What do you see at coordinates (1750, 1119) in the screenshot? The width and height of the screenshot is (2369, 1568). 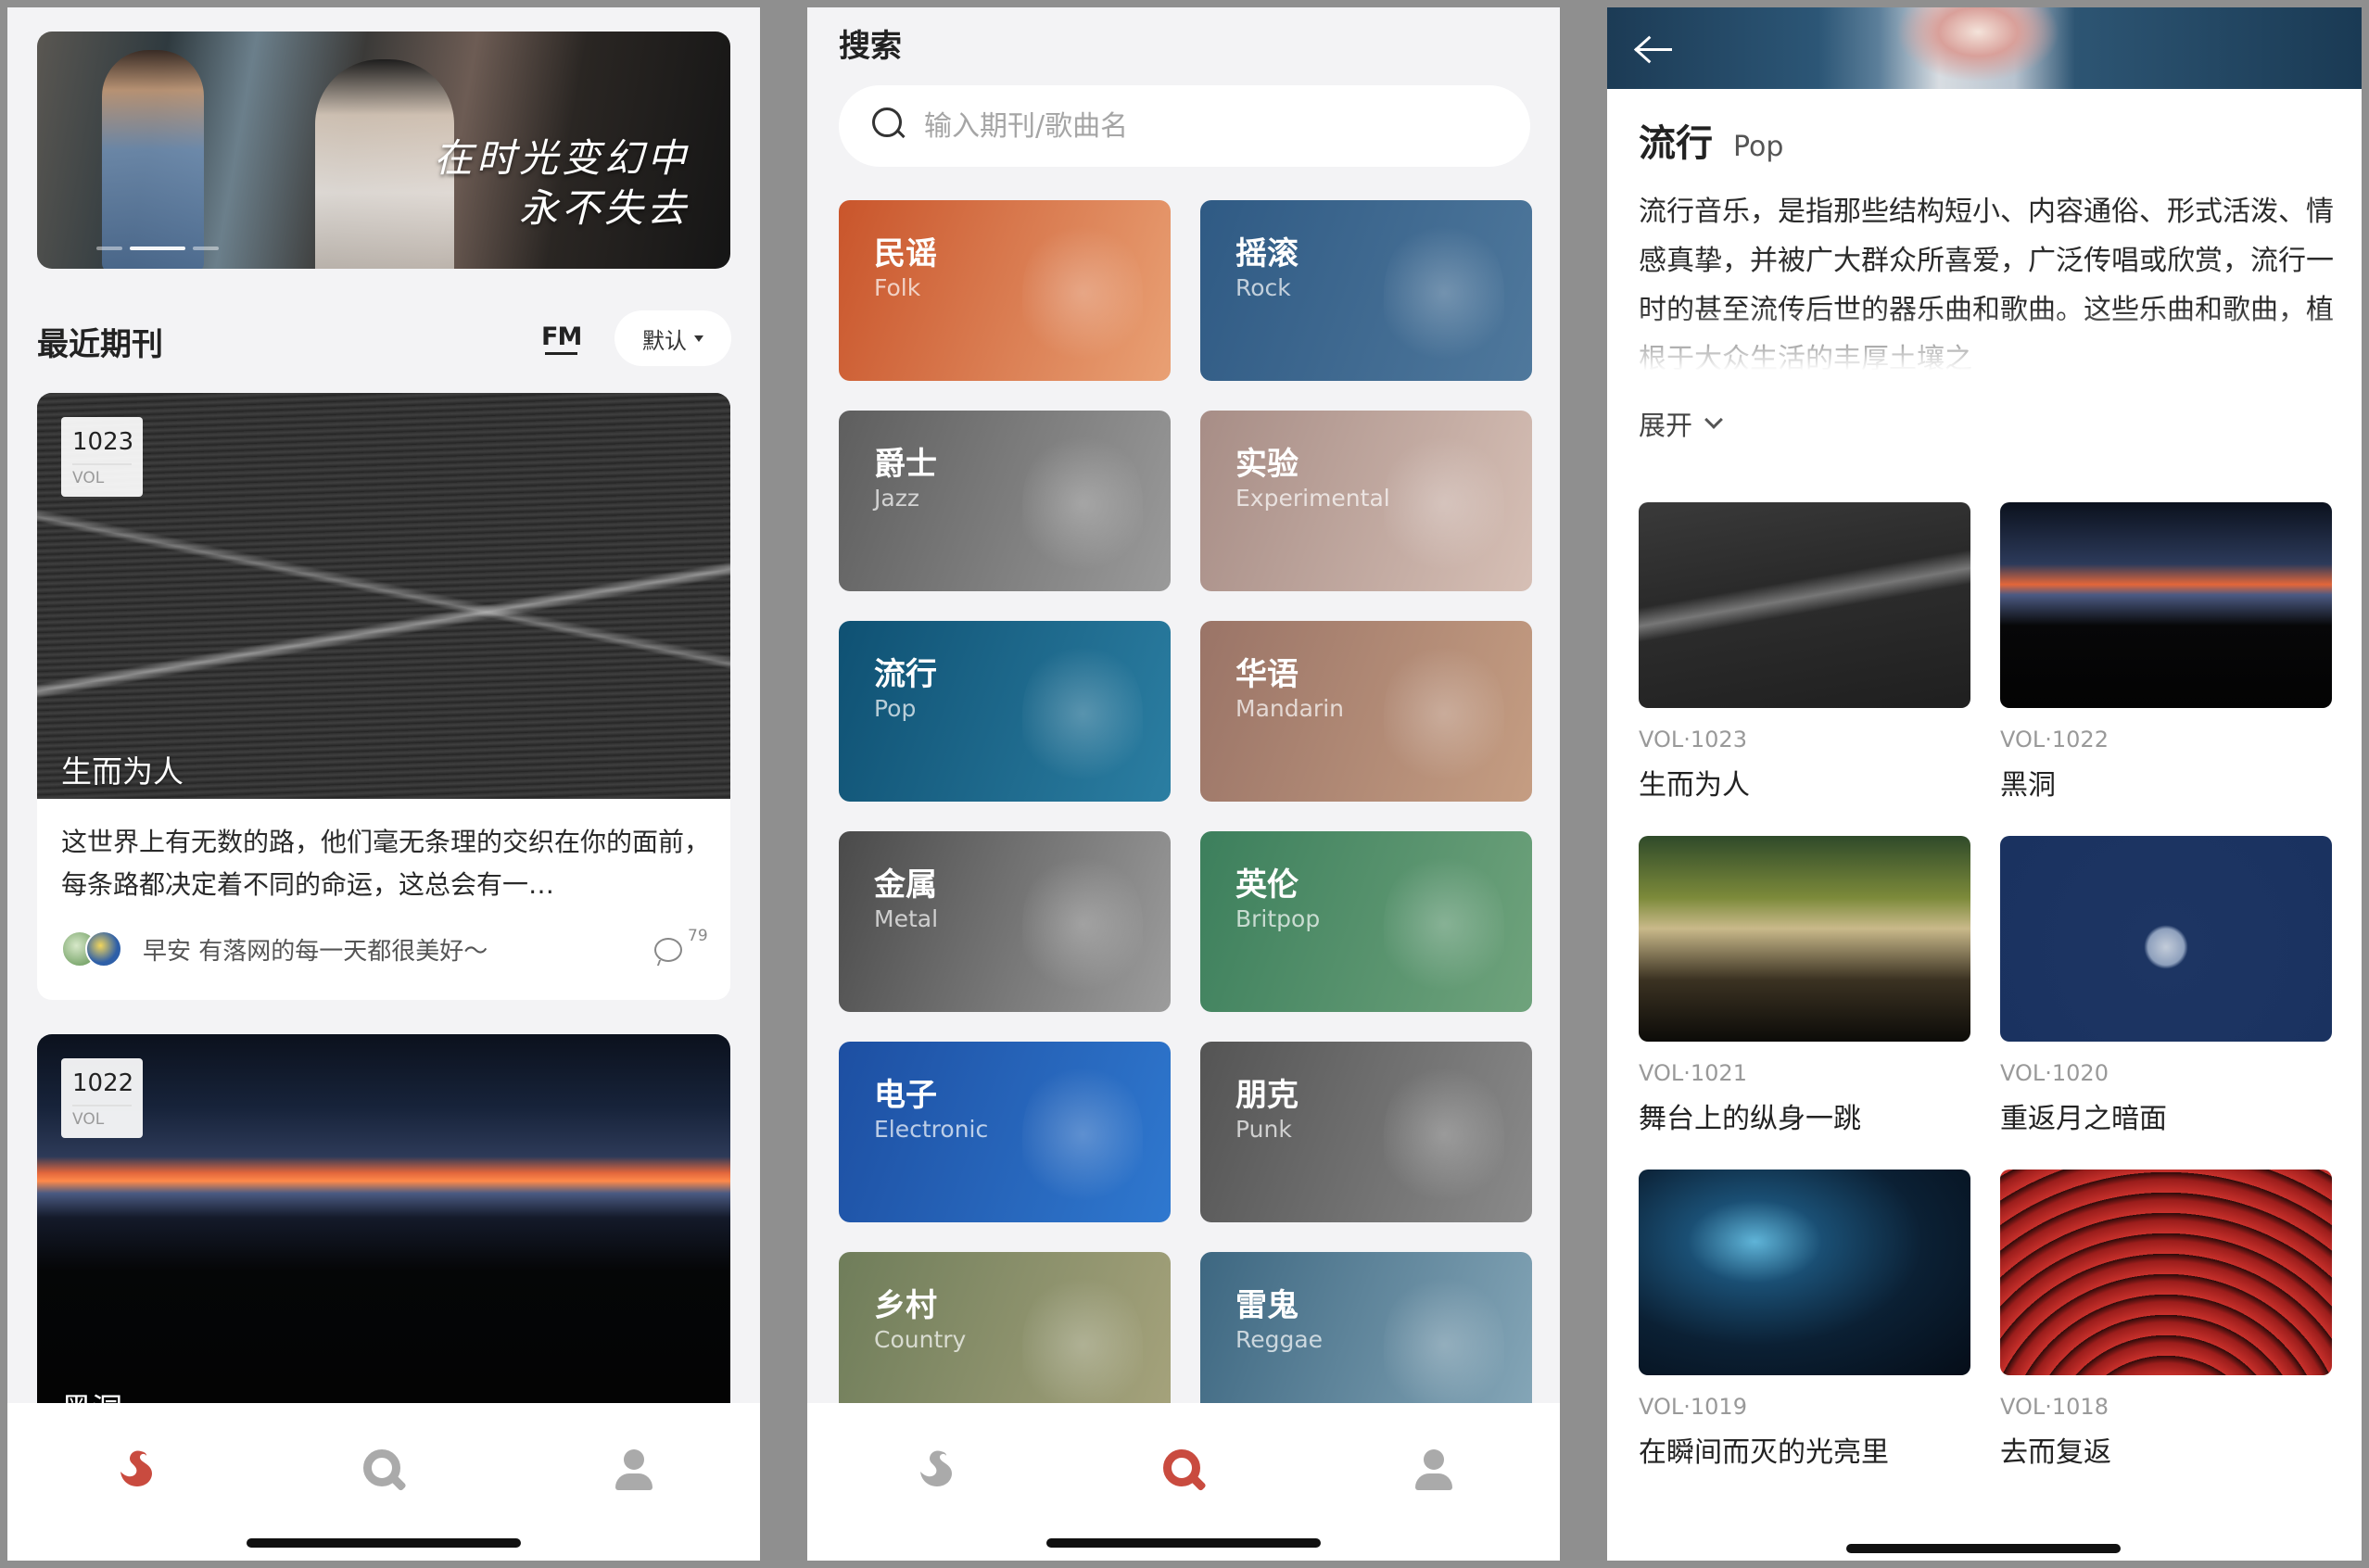 I see `vol-title: 舞台上的纵身一跳` at bounding box center [1750, 1119].